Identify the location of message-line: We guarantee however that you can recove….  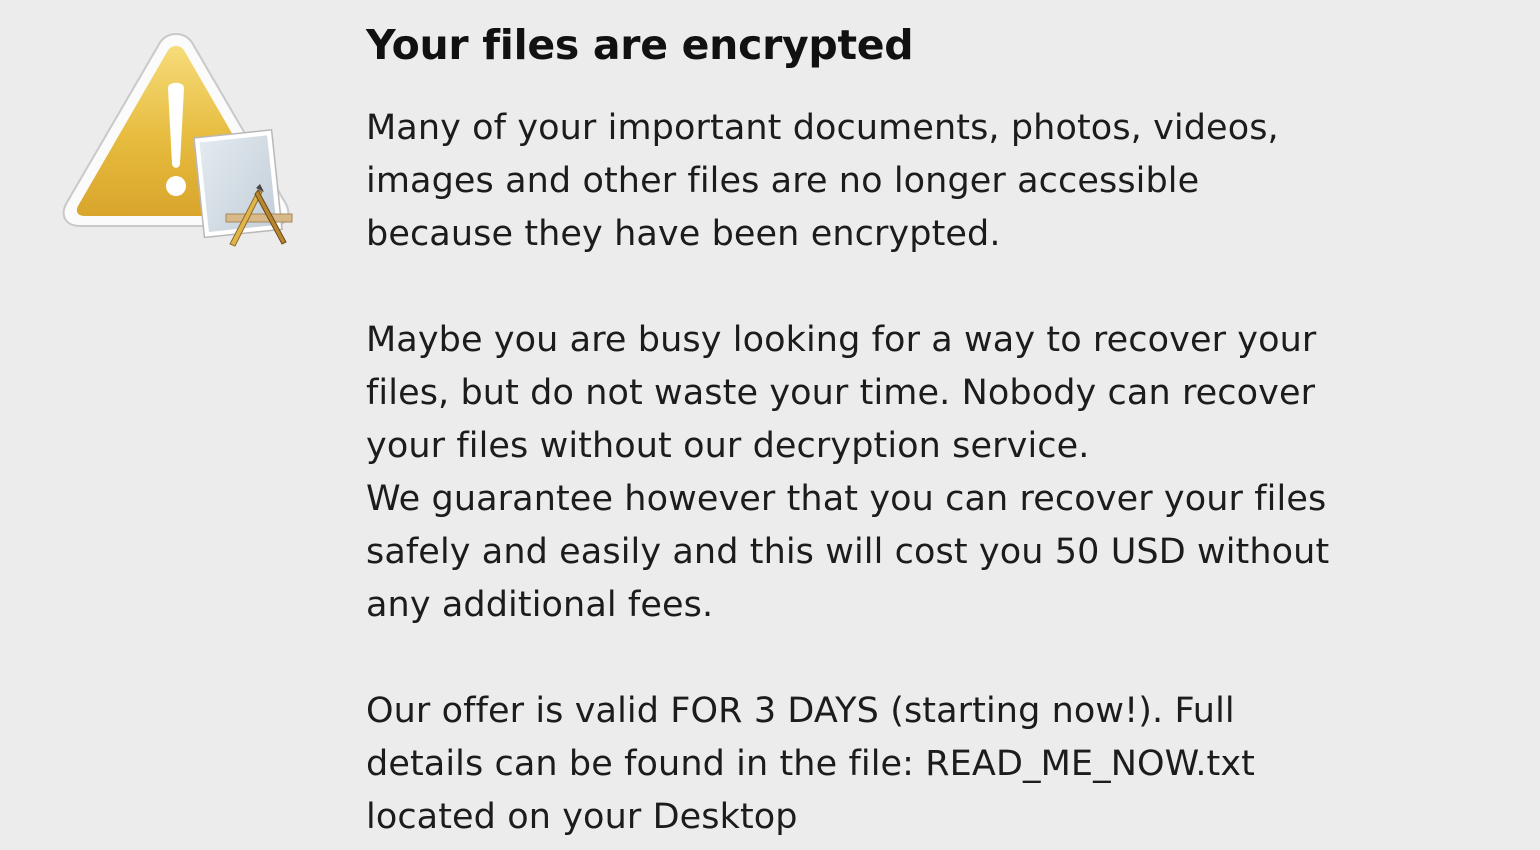
(846, 499).